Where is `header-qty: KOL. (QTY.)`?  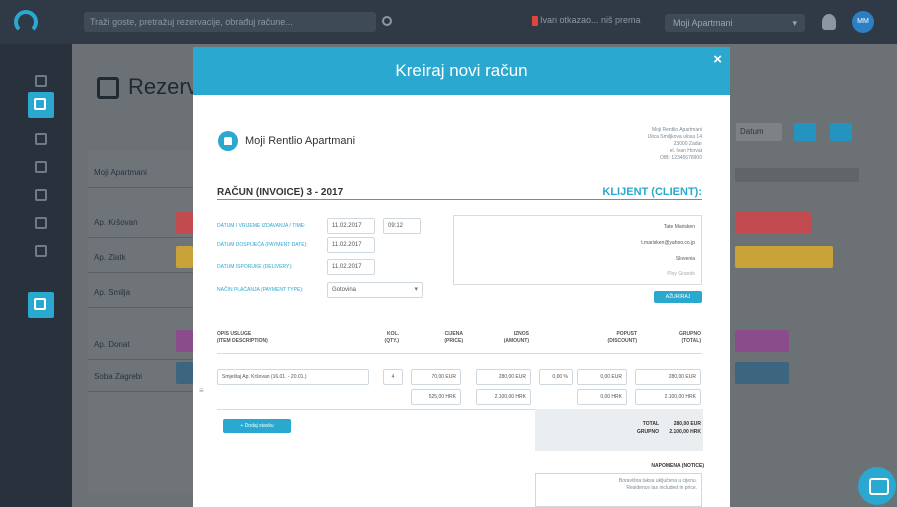
header-qty: KOL. (QTY.) is located at coordinates (391, 337).